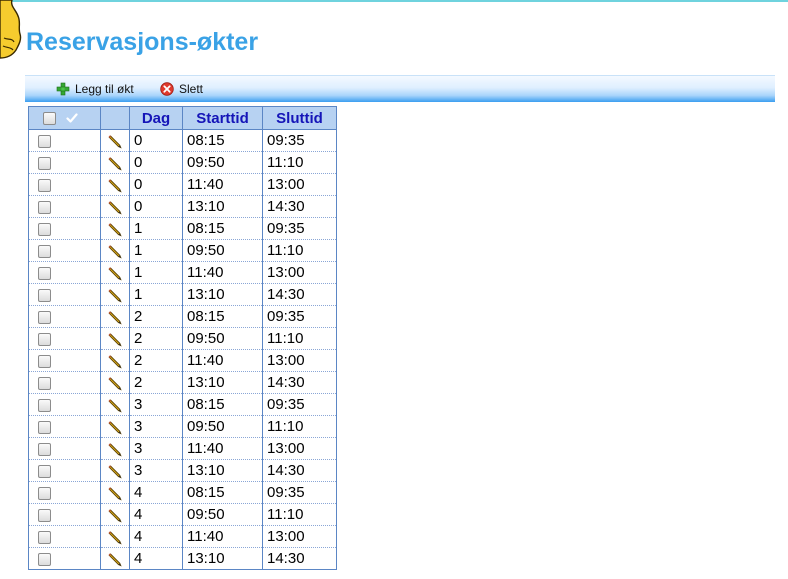 Image resolution: width=788 pixels, height=579 pixels. I want to click on table-row: 2 11:40 13:00, so click(182, 360).